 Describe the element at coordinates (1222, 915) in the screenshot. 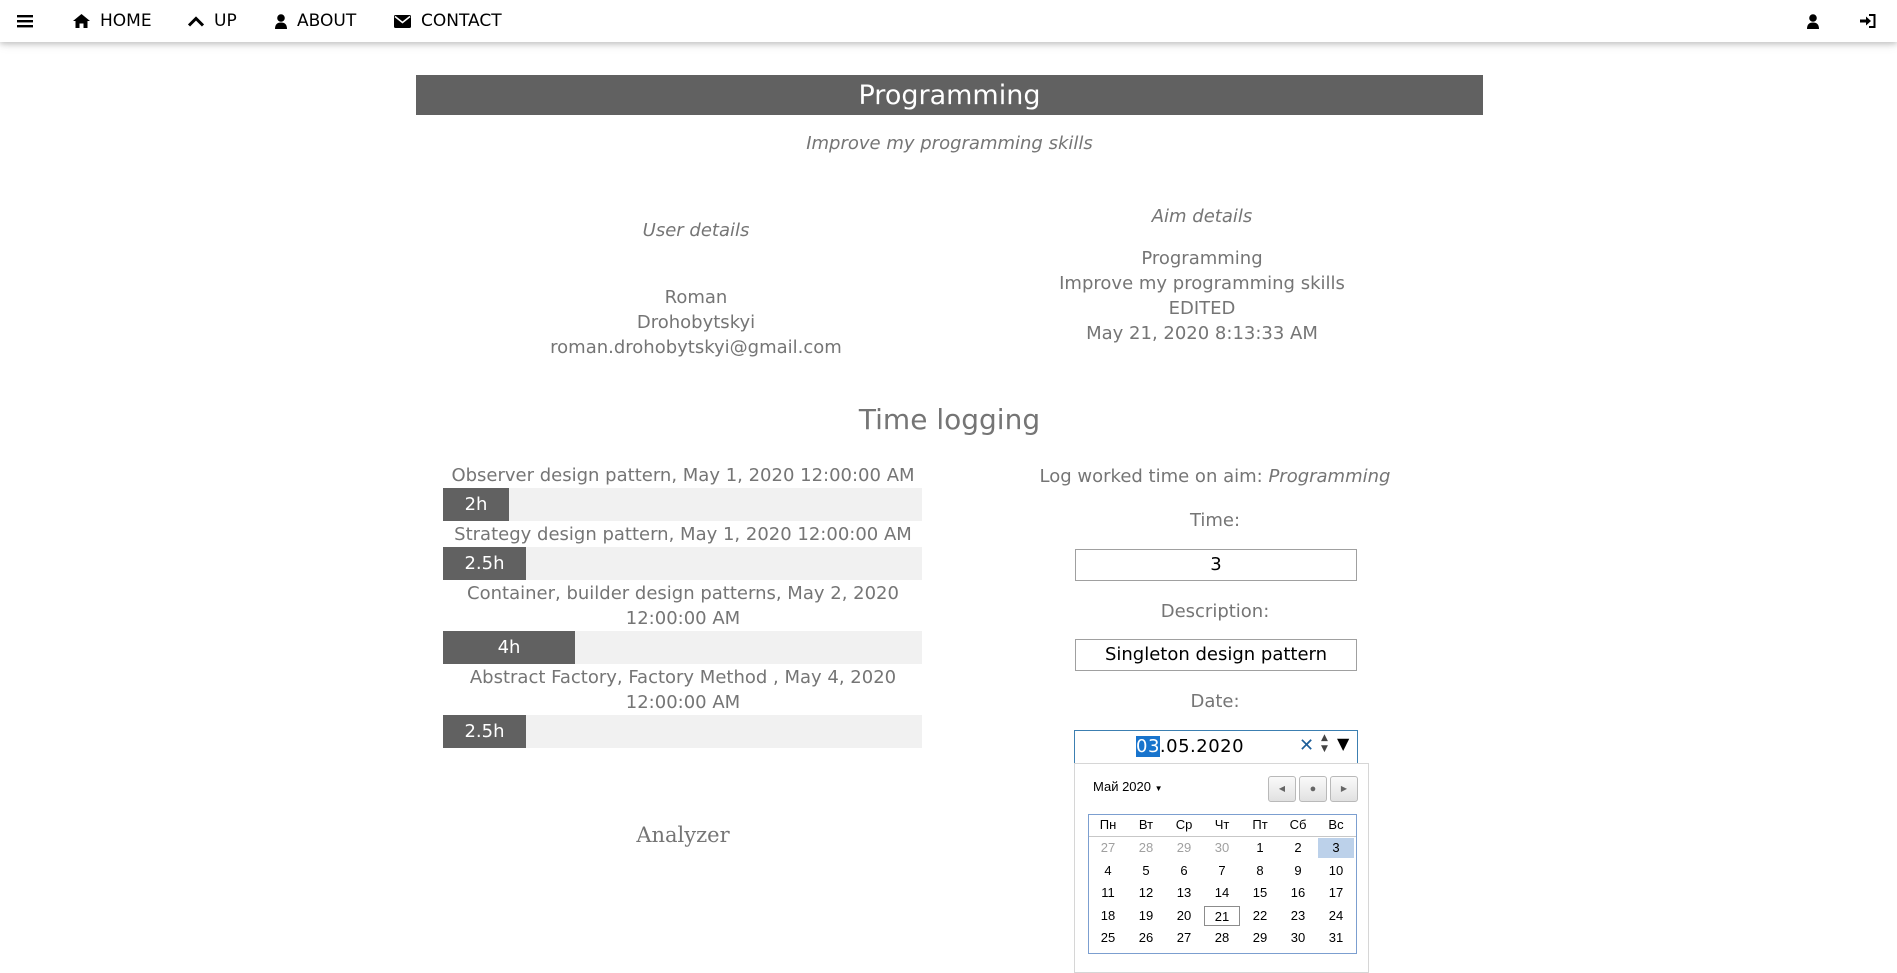

I see `calendar-day: 21` at that location.